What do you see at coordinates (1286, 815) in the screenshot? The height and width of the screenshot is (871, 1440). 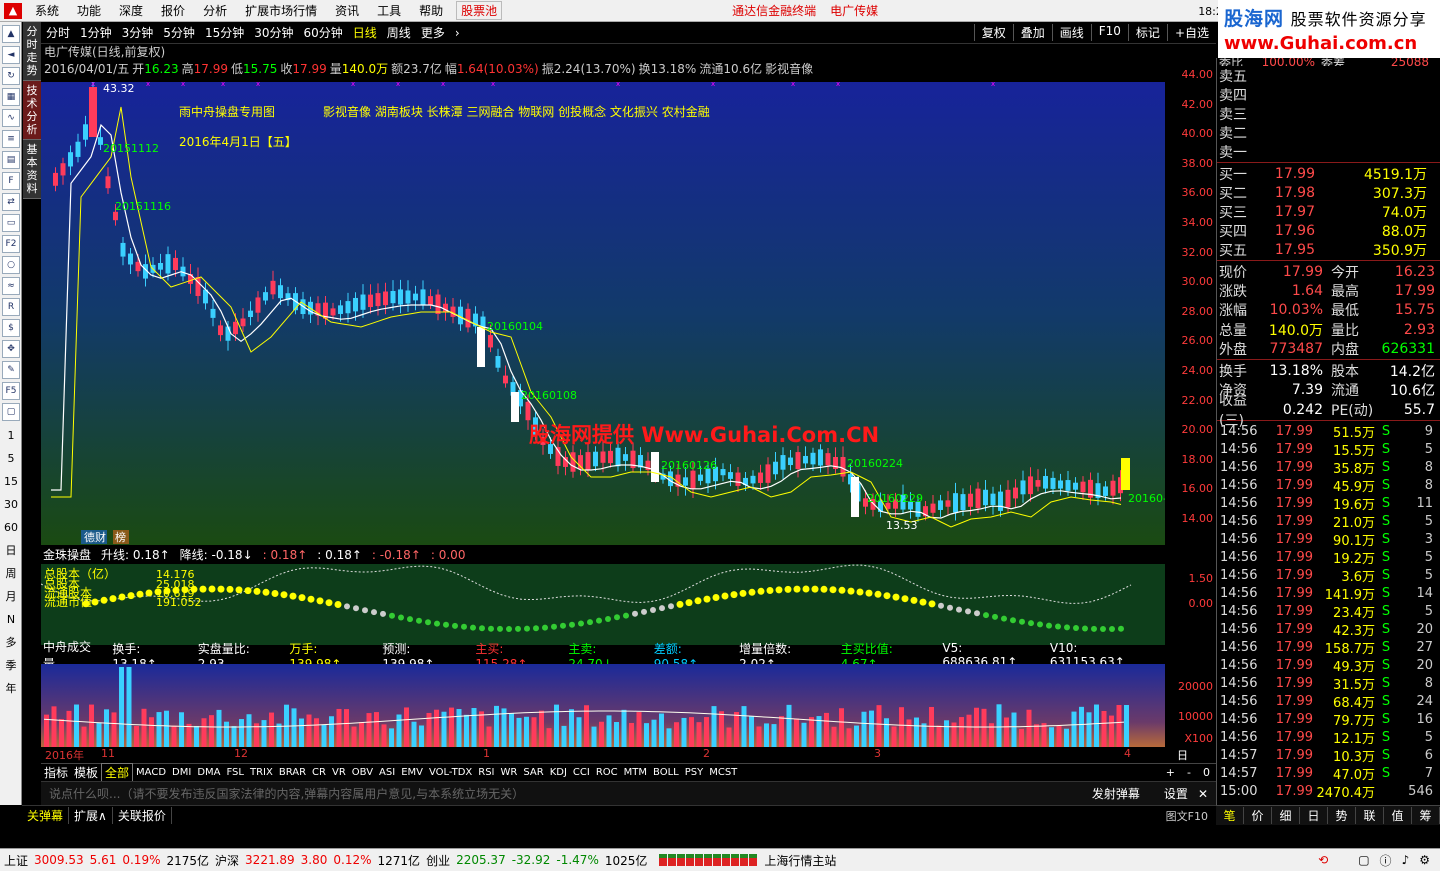 I see `right-tab-detail: 细` at bounding box center [1286, 815].